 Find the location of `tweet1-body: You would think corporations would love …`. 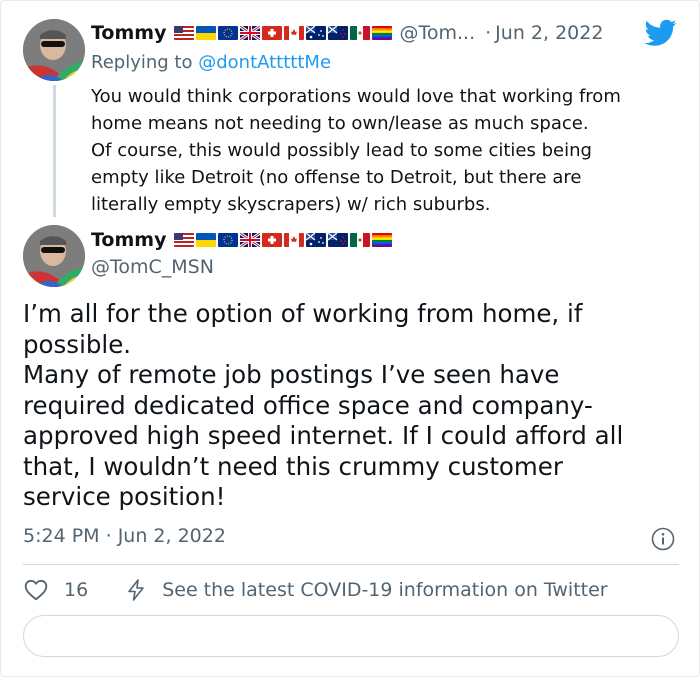

tweet1-body: You would think corporations would love … is located at coordinates (356, 150).